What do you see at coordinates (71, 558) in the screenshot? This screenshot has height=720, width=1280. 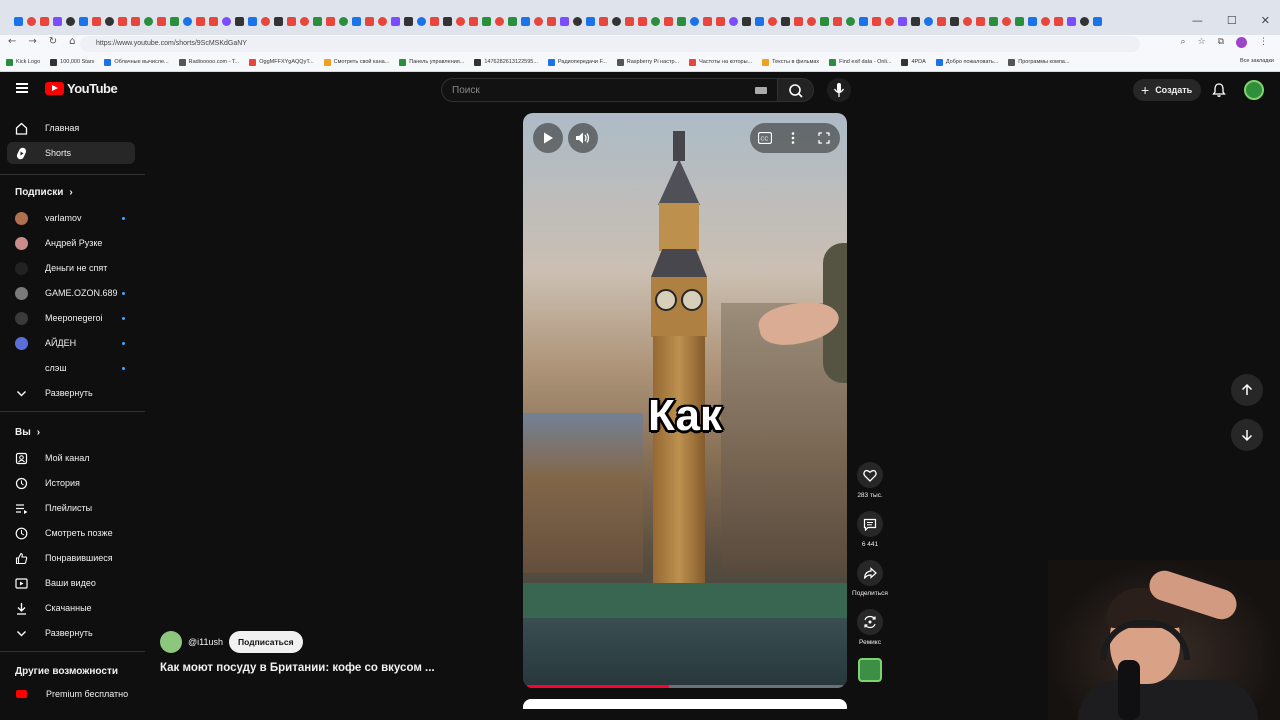 I see `sidebar-item-like: Понравившиеся` at bounding box center [71, 558].